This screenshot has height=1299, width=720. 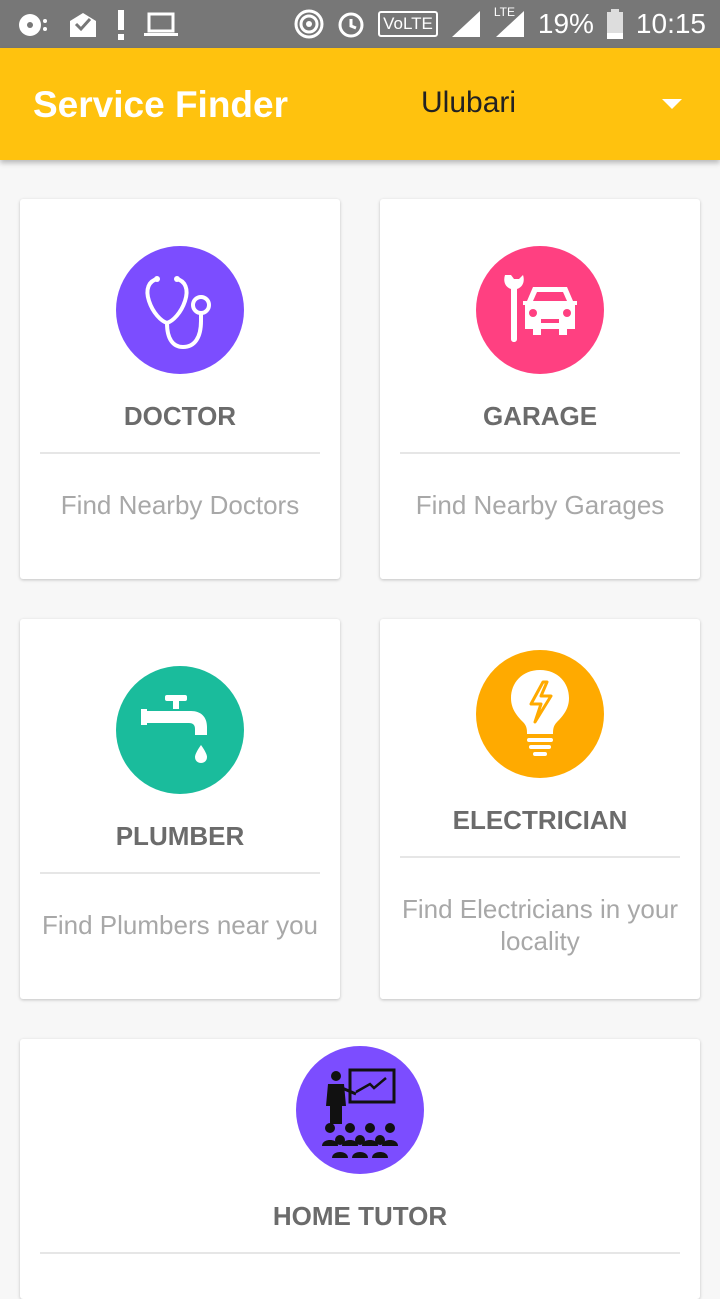 What do you see at coordinates (540, 416) in the screenshot?
I see `card-title: GARAGE` at bounding box center [540, 416].